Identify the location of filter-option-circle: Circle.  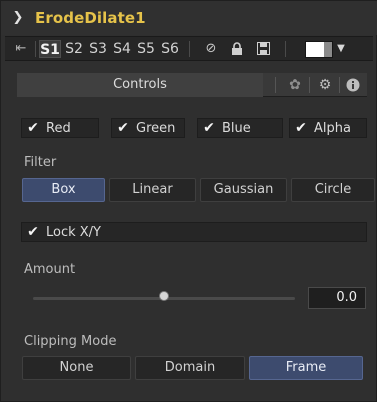
(333, 190).